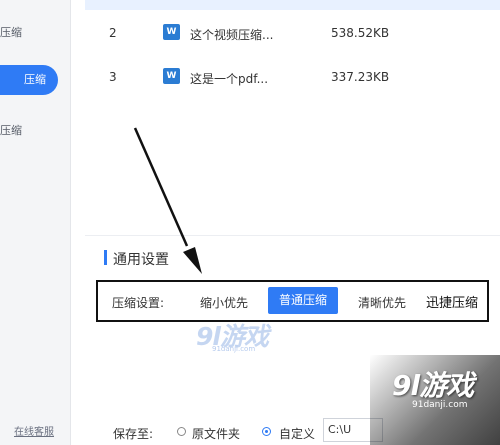  Describe the element at coordinates (34, 430) in the screenshot. I see `online-support-link: 在线客服` at that location.